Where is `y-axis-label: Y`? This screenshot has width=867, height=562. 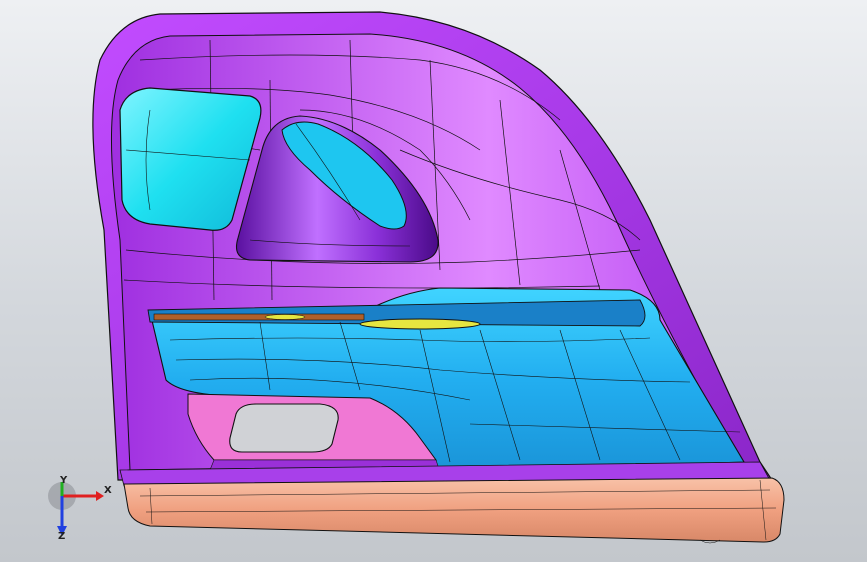
y-axis-label: Y is located at coordinates (64, 480).